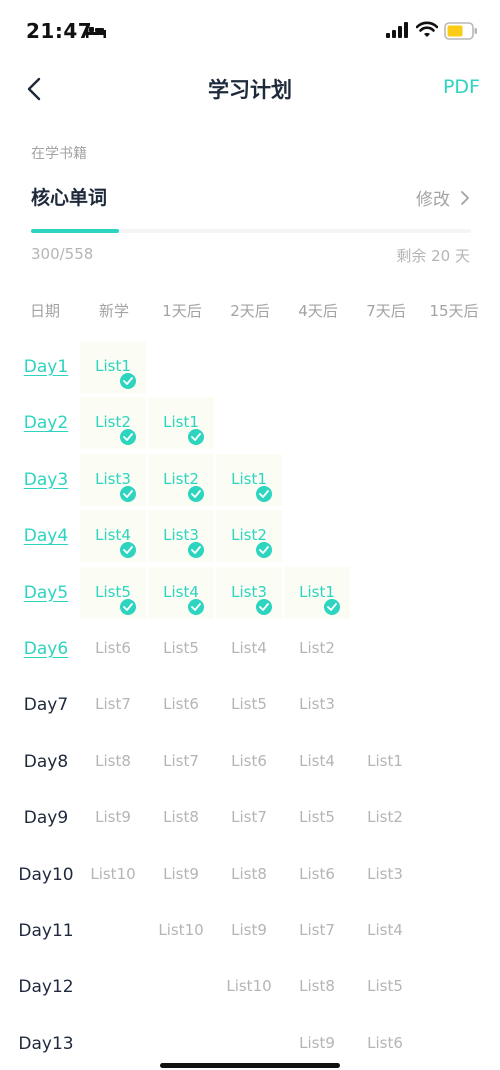  Describe the element at coordinates (44, 311) in the screenshot. I see `column-header: 日期` at that location.